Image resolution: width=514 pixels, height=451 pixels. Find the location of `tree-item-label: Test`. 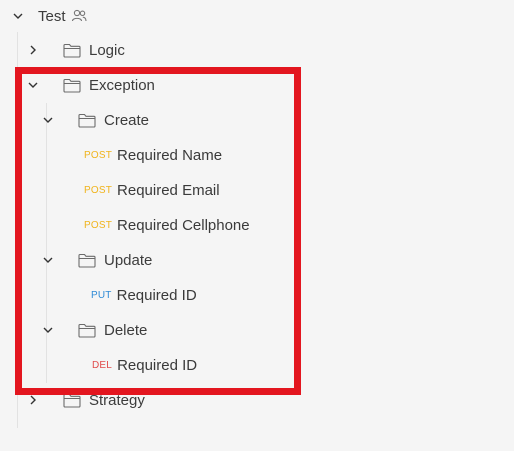

tree-item-label: Test is located at coordinates (52, 16).